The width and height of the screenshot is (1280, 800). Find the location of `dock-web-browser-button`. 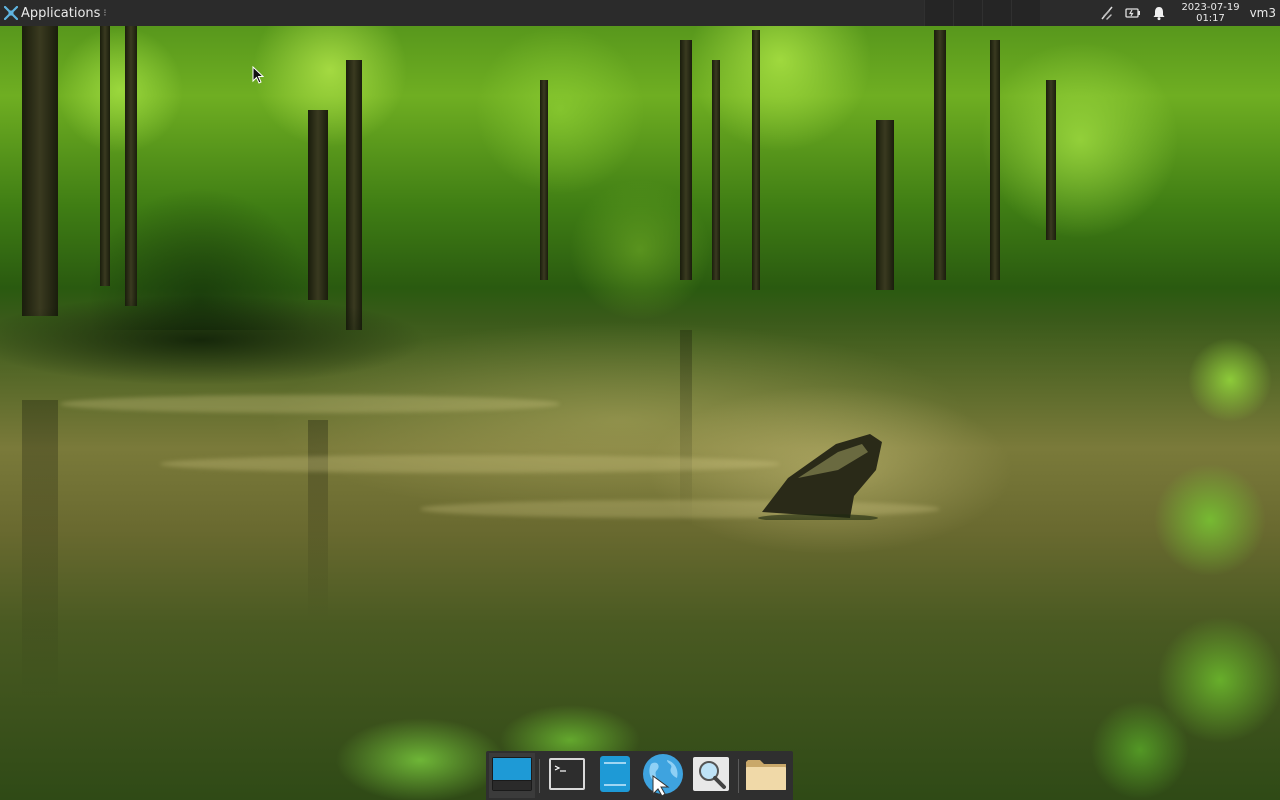

dock-web-browser-button is located at coordinates (663, 775).